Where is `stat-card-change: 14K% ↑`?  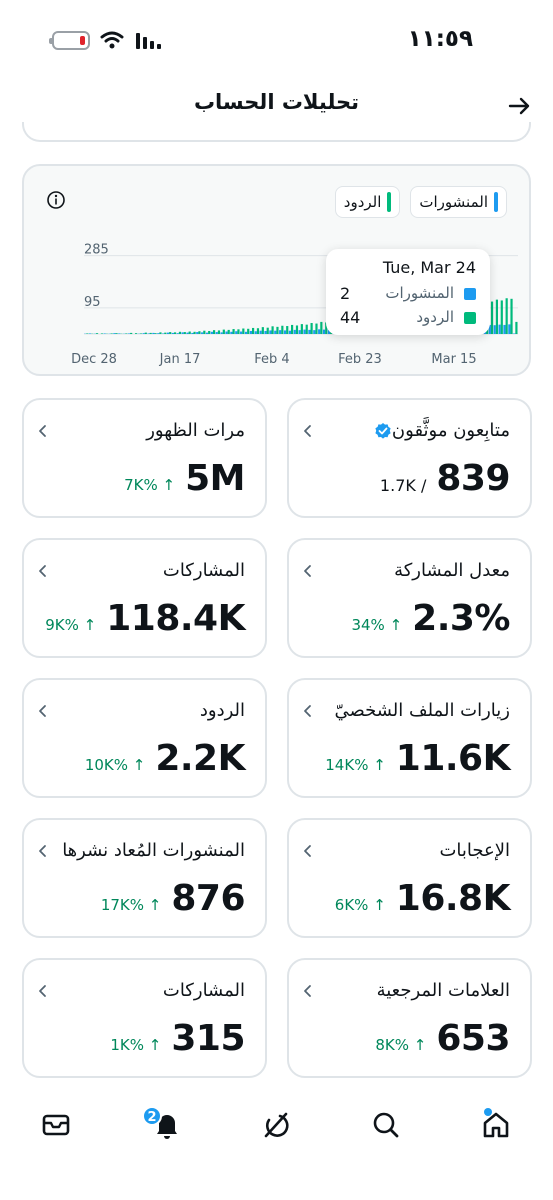 stat-card-change: 14K% ↑ is located at coordinates (355, 765).